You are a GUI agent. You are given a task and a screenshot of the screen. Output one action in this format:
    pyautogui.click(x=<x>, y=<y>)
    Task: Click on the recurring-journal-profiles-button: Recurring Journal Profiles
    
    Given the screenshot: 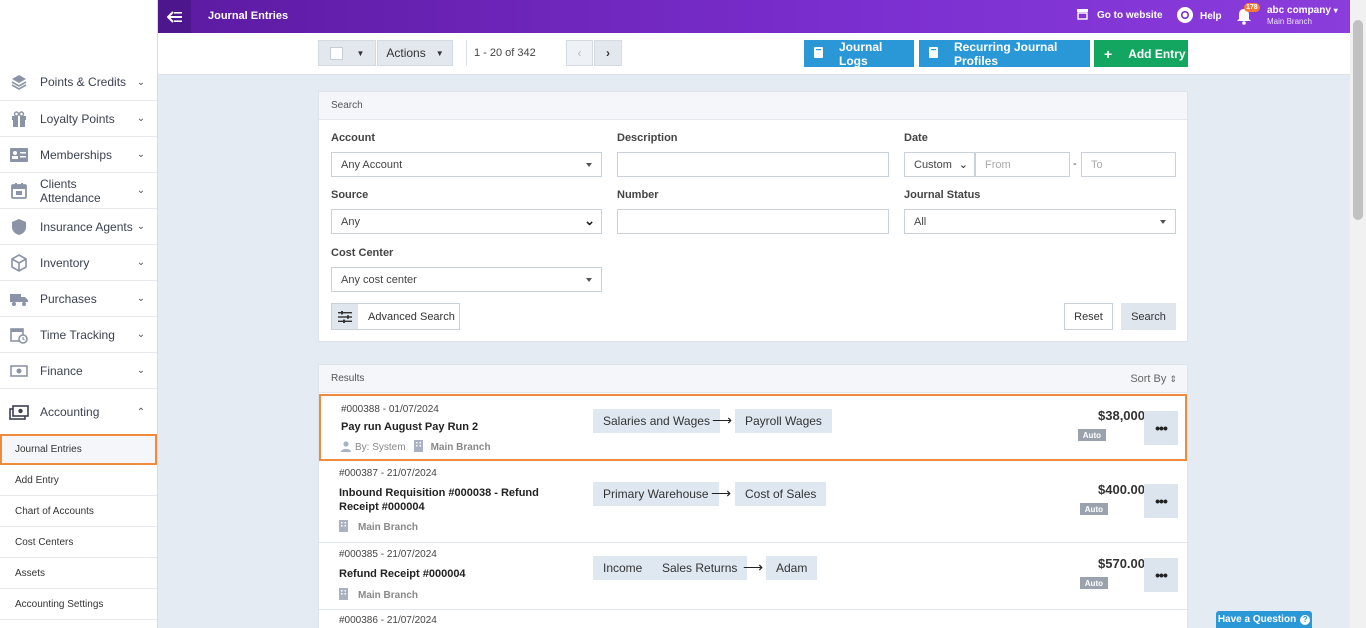 What is the action you would take?
    pyautogui.click(x=1004, y=53)
    